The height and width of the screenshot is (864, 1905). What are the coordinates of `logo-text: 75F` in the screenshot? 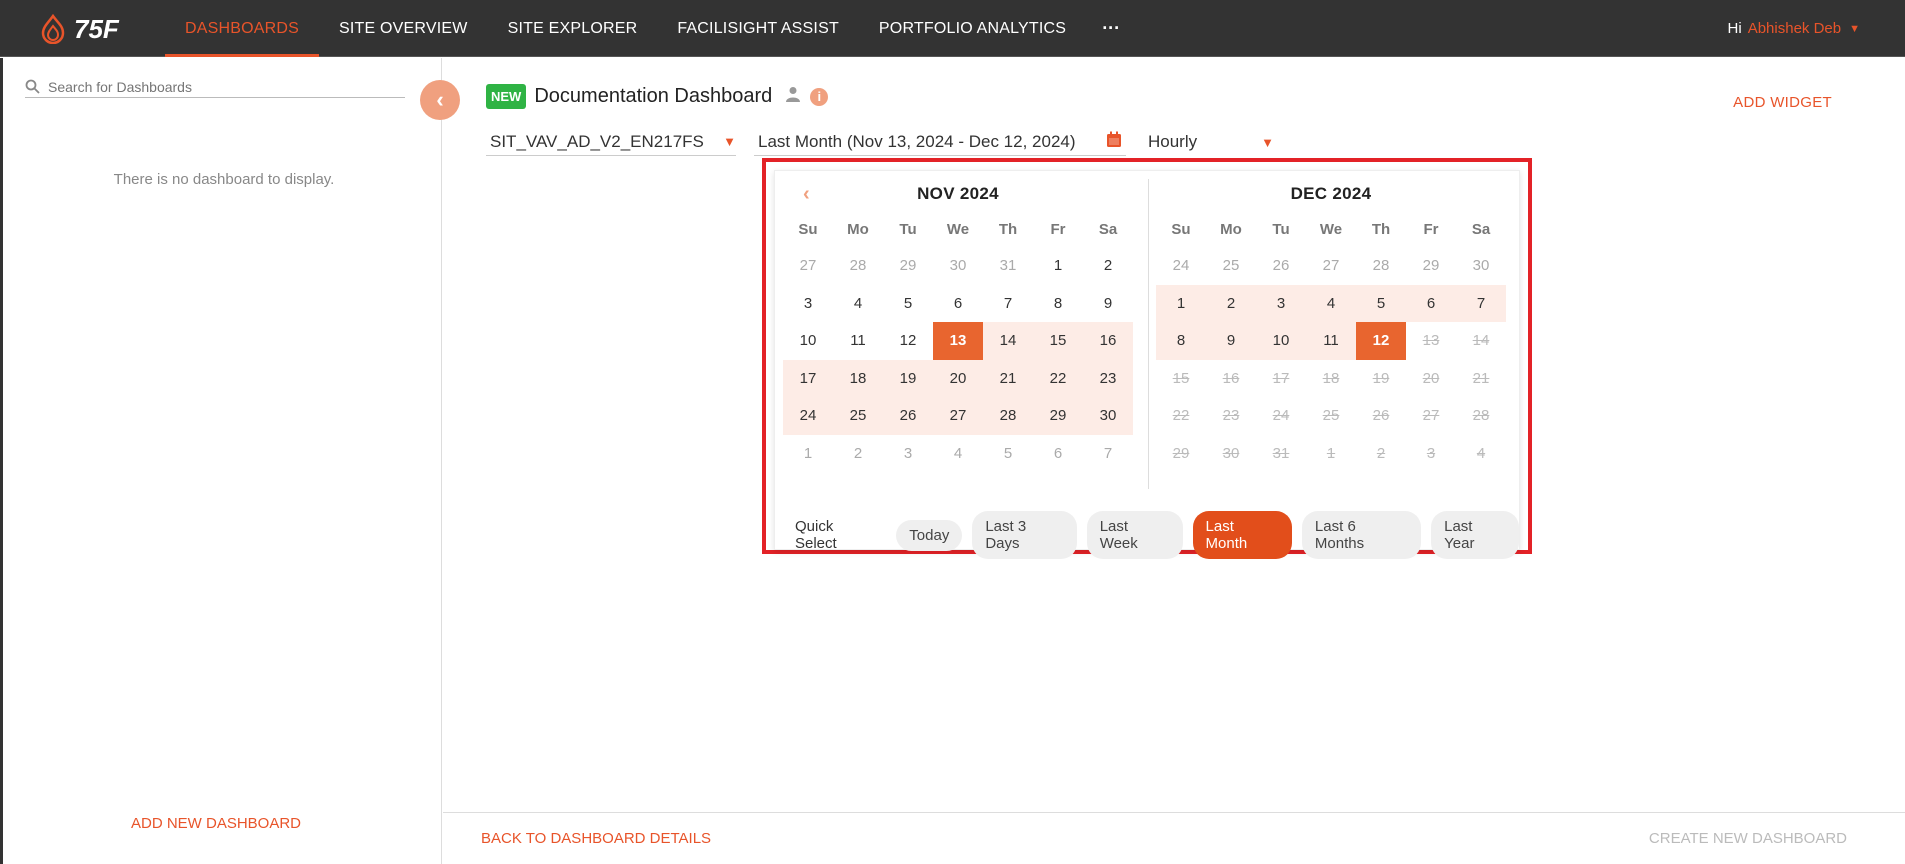 It's located at (96, 28).